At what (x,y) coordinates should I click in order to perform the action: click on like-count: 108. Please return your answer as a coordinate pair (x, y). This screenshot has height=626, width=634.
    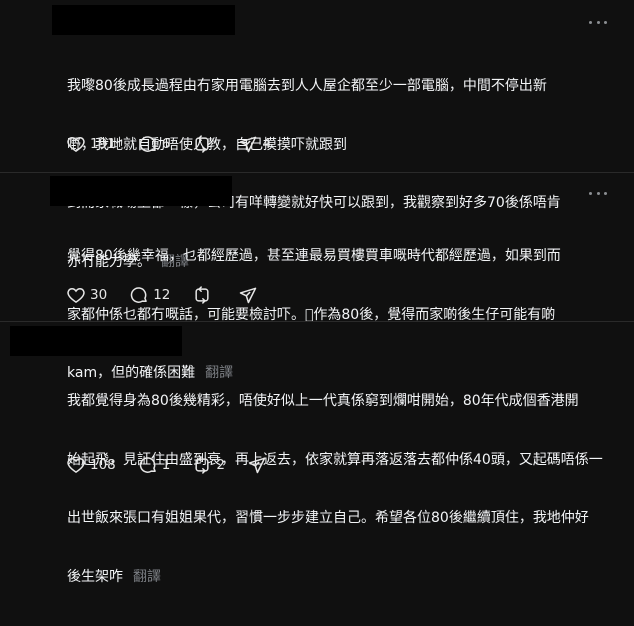
    Looking at the image, I should click on (103, 465).